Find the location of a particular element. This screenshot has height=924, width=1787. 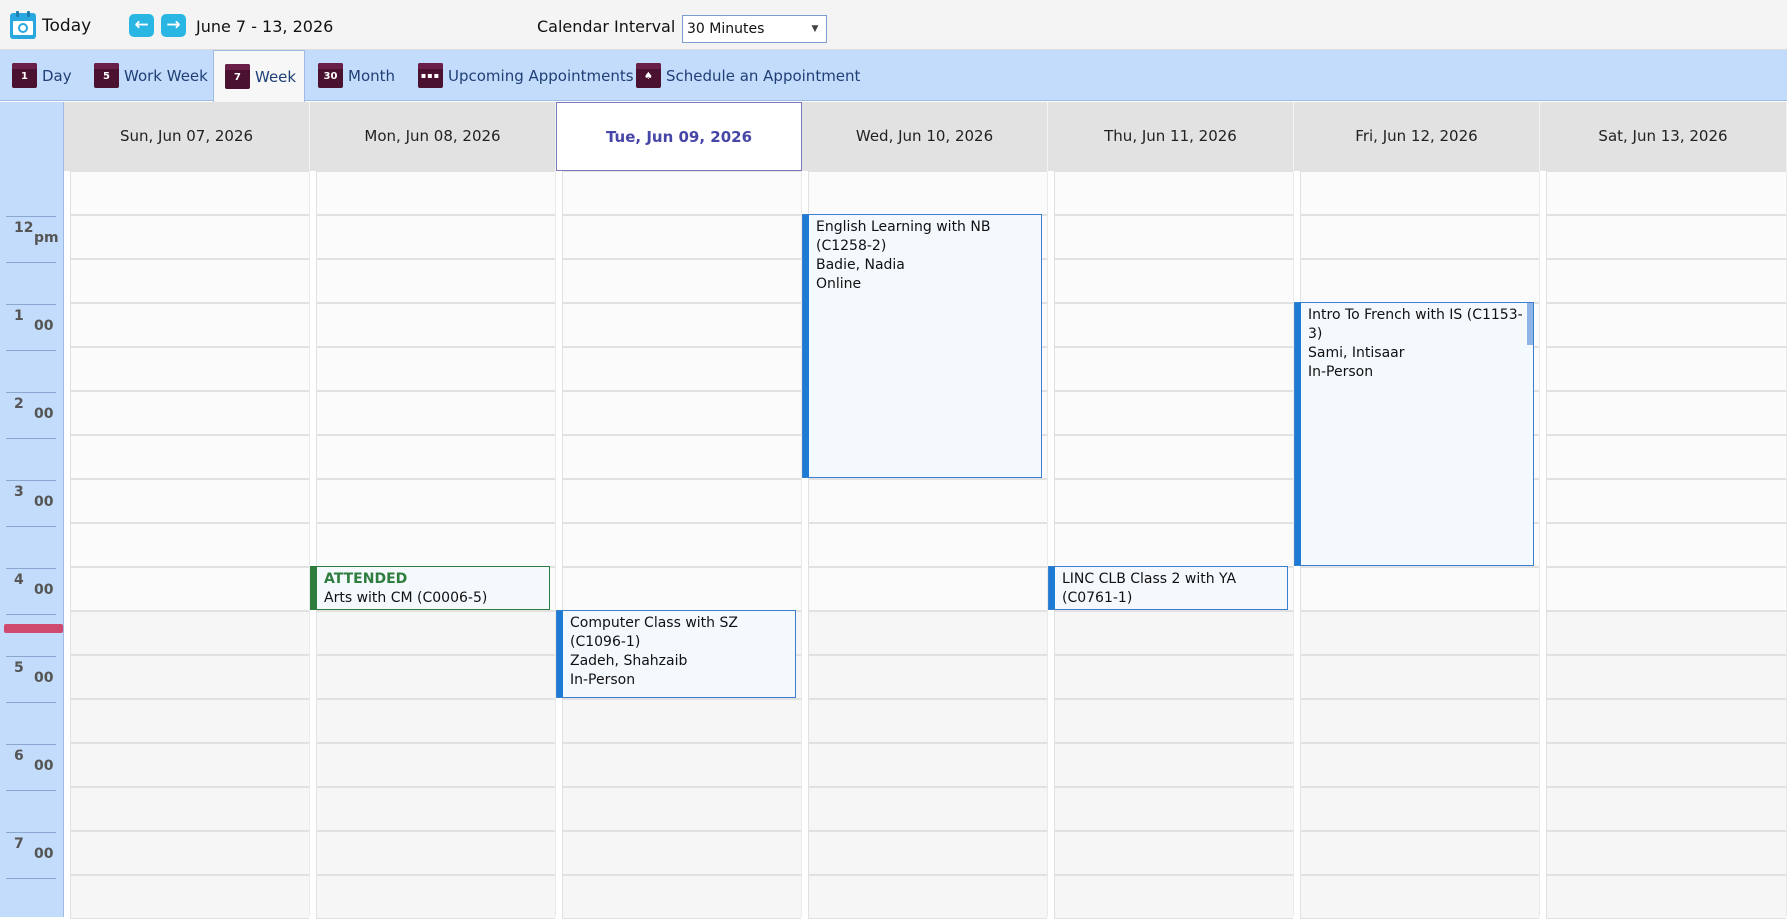

day-header: Thu, Jun 11, 2026 is located at coordinates (1171, 136).